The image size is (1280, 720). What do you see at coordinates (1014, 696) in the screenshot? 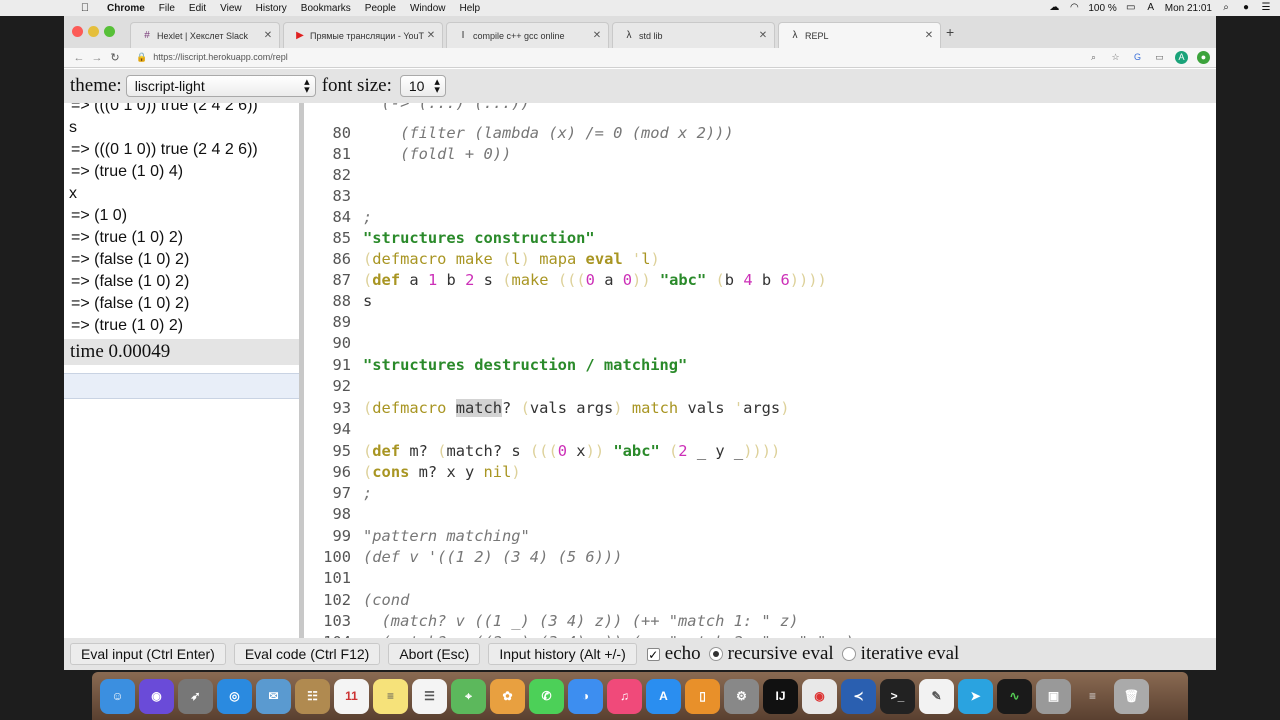
I see `activity-monitor-icon: ∿` at bounding box center [1014, 696].